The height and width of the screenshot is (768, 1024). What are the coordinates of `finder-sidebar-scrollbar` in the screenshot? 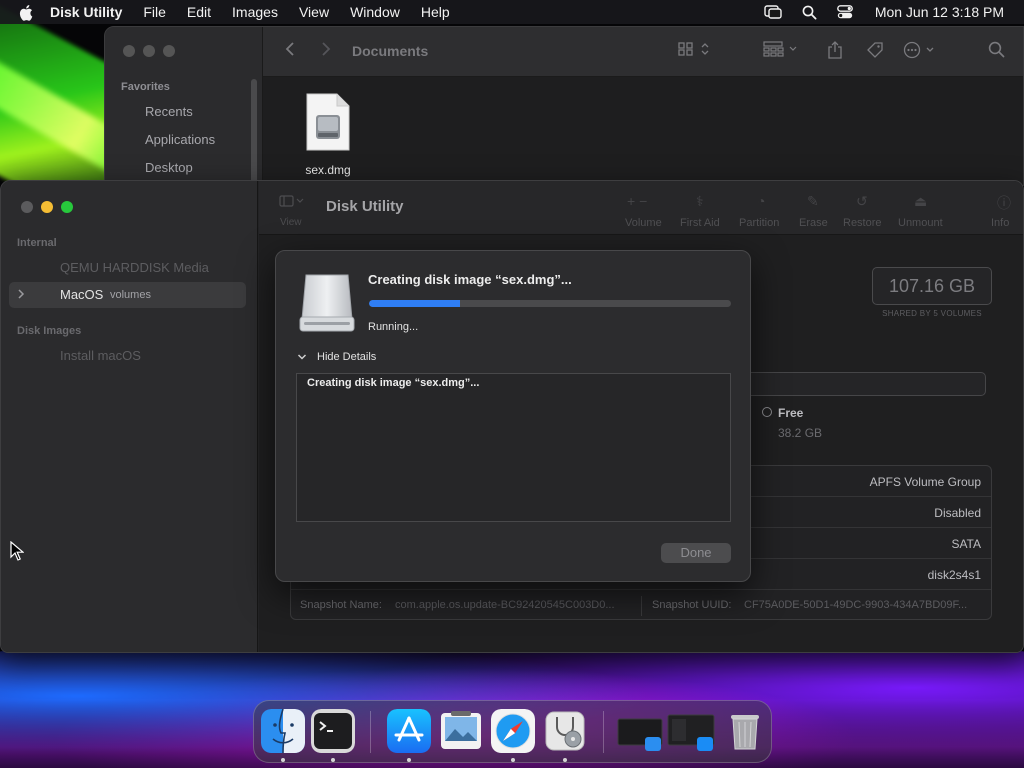 It's located at (254, 132).